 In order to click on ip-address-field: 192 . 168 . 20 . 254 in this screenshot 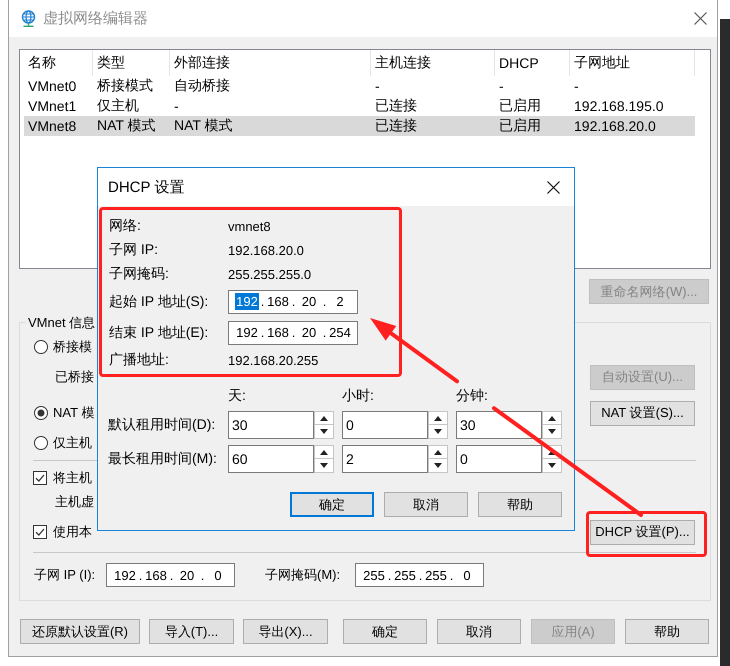, I will do `click(293, 332)`.